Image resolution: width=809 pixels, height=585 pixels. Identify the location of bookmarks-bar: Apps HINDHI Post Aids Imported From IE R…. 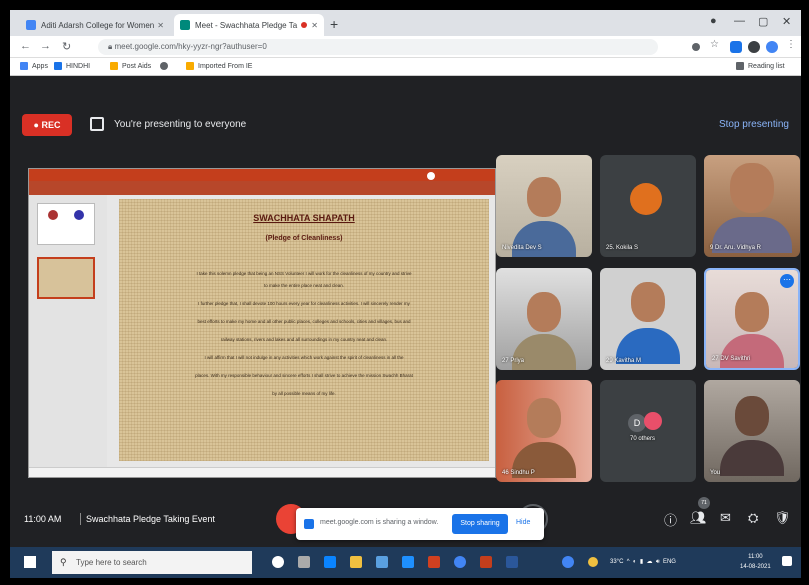
(405, 67).